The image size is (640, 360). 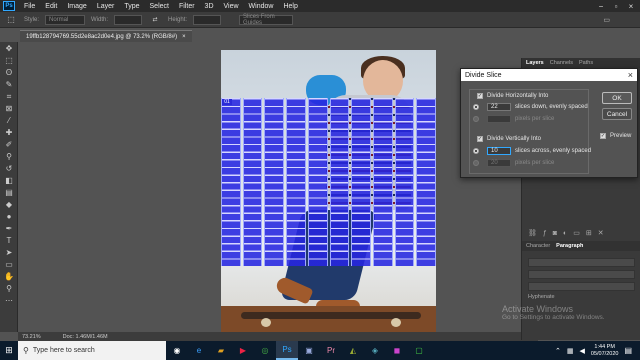 What do you see at coordinates (581, 274) in the screenshot?
I see `indent-row` at bounding box center [581, 274].